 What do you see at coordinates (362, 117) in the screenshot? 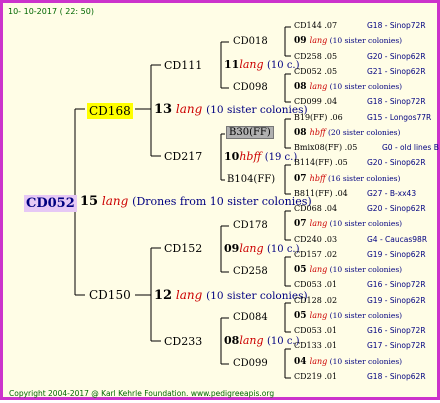
I see `gen4-queen-row: B19(FF) .06 G15 - Longos77R` at bounding box center [362, 117].